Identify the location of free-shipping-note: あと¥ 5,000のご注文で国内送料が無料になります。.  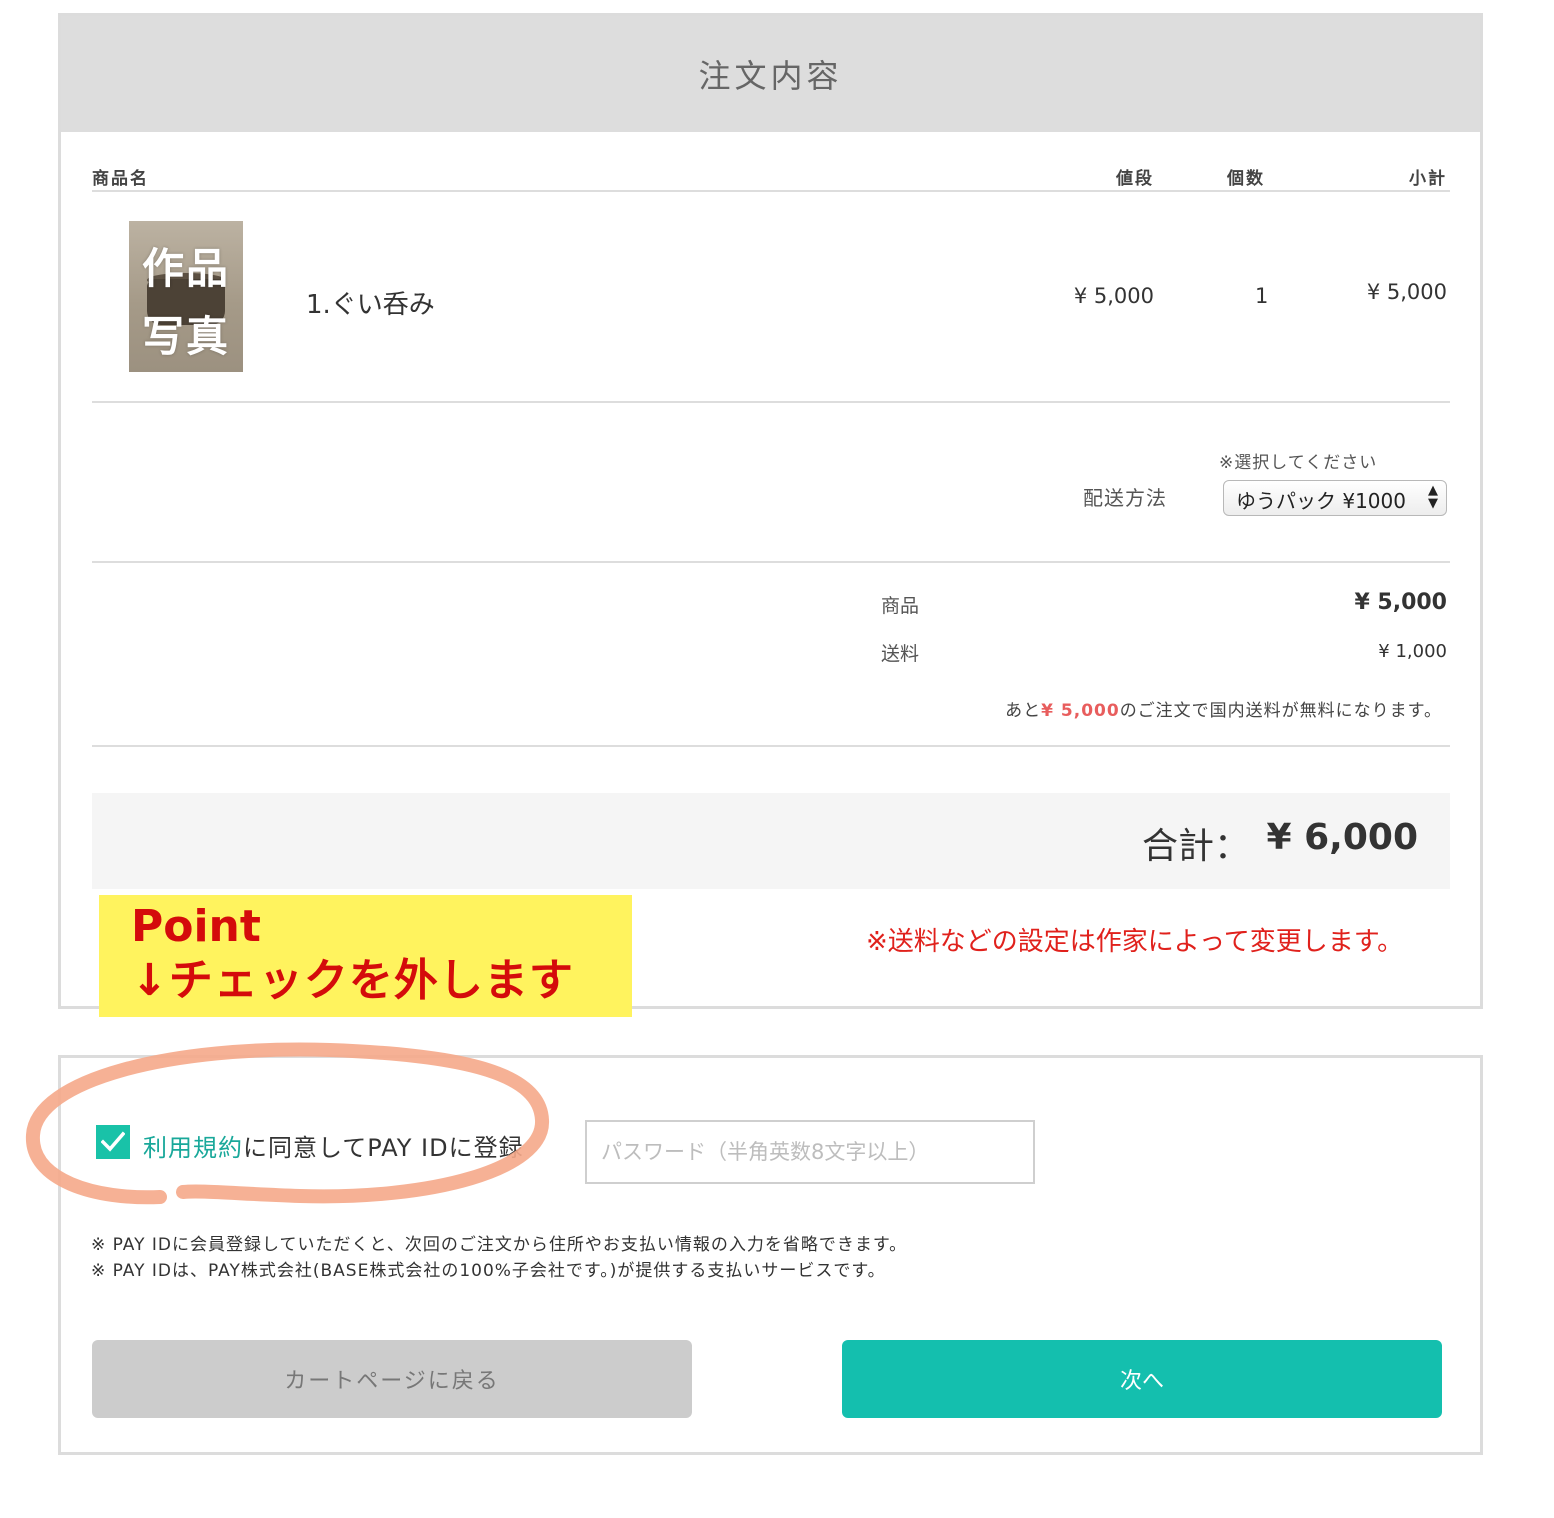
(1223, 711).